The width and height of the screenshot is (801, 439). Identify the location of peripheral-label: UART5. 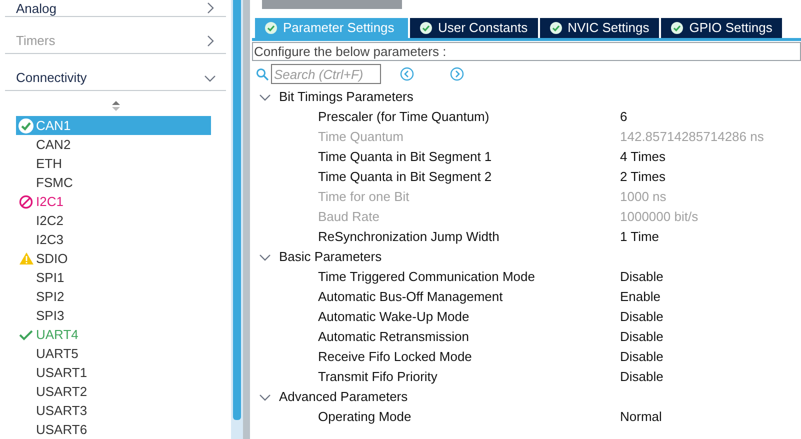
(57, 353).